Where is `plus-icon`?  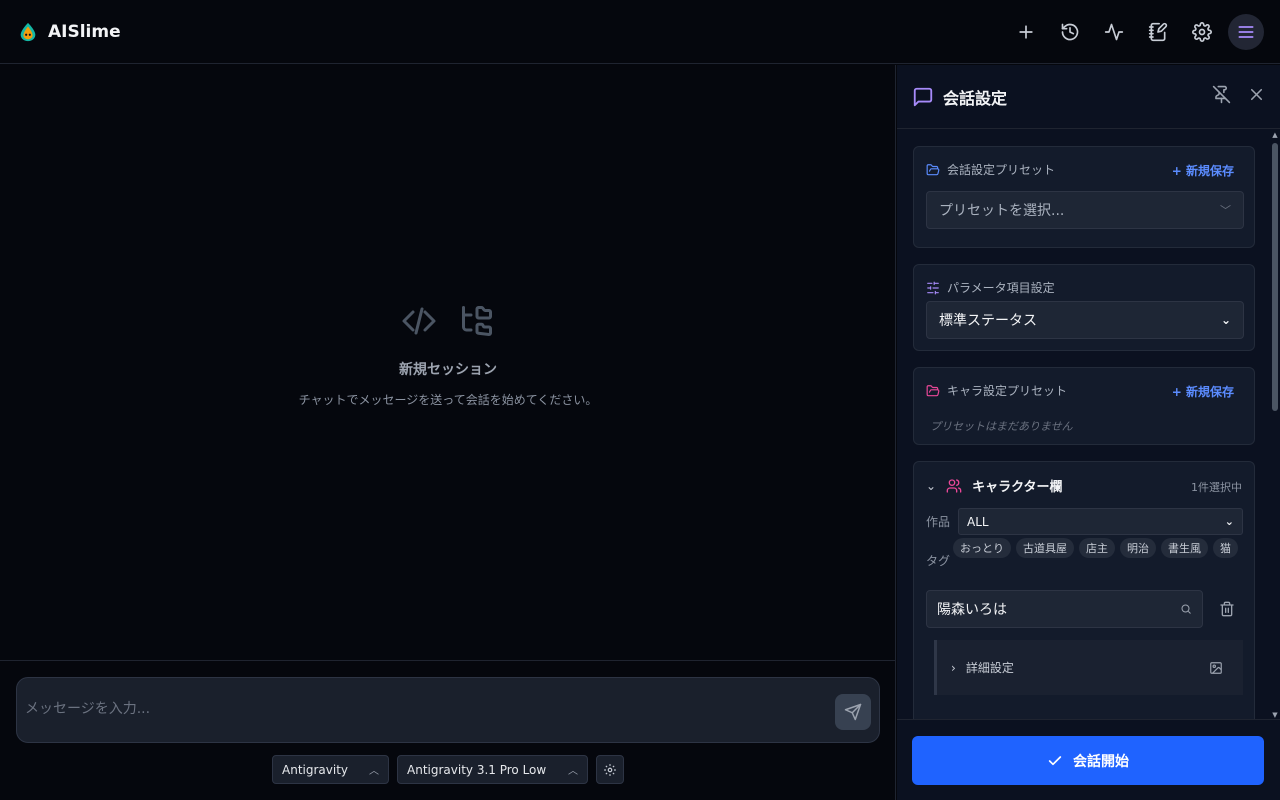 plus-icon is located at coordinates (1026, 32).